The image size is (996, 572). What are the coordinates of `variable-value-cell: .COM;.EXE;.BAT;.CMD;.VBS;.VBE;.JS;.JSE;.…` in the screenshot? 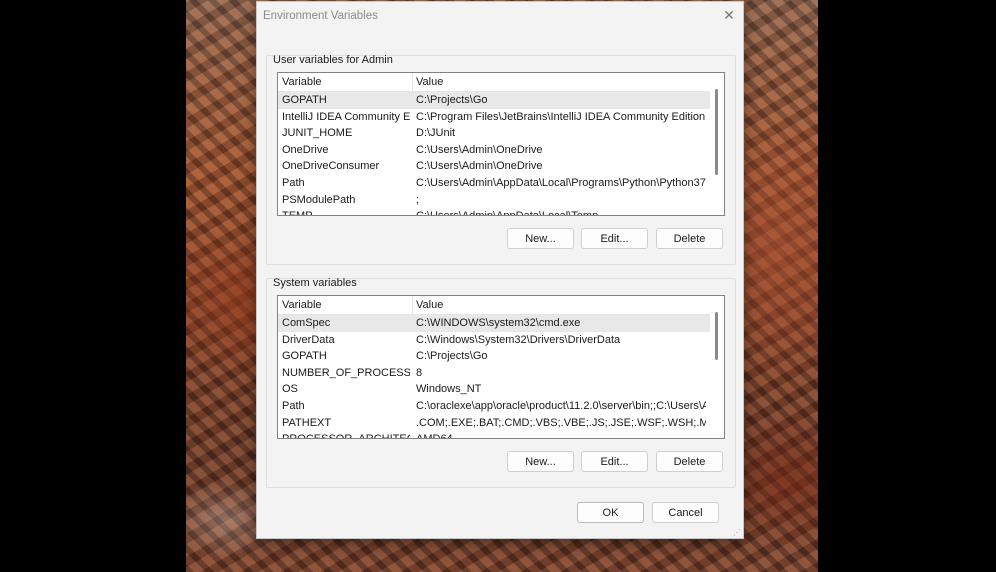 It's located at (561, 422).